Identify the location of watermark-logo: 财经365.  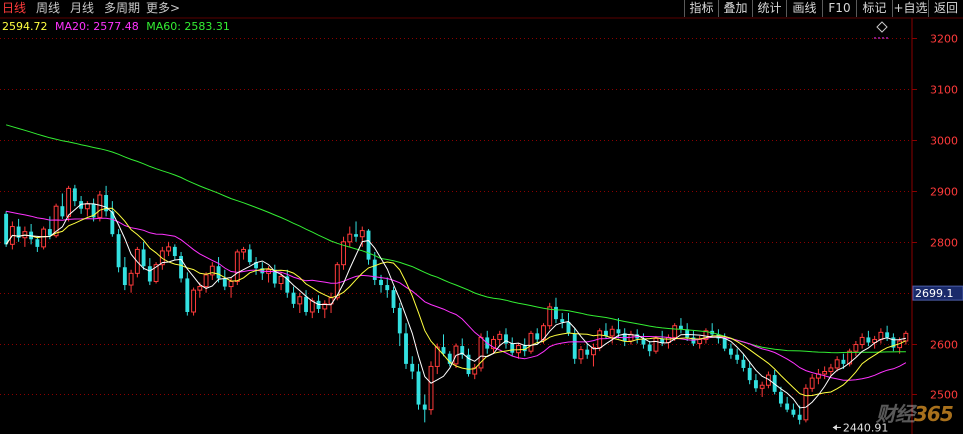
(915, 414).